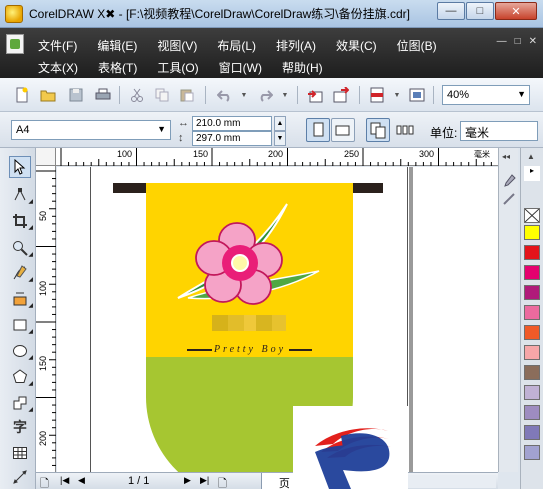  What do you see at coordinates (81, 480) in the screenshot?
I see `previous-page-icon: ◀` at bounding box center [81, 480].